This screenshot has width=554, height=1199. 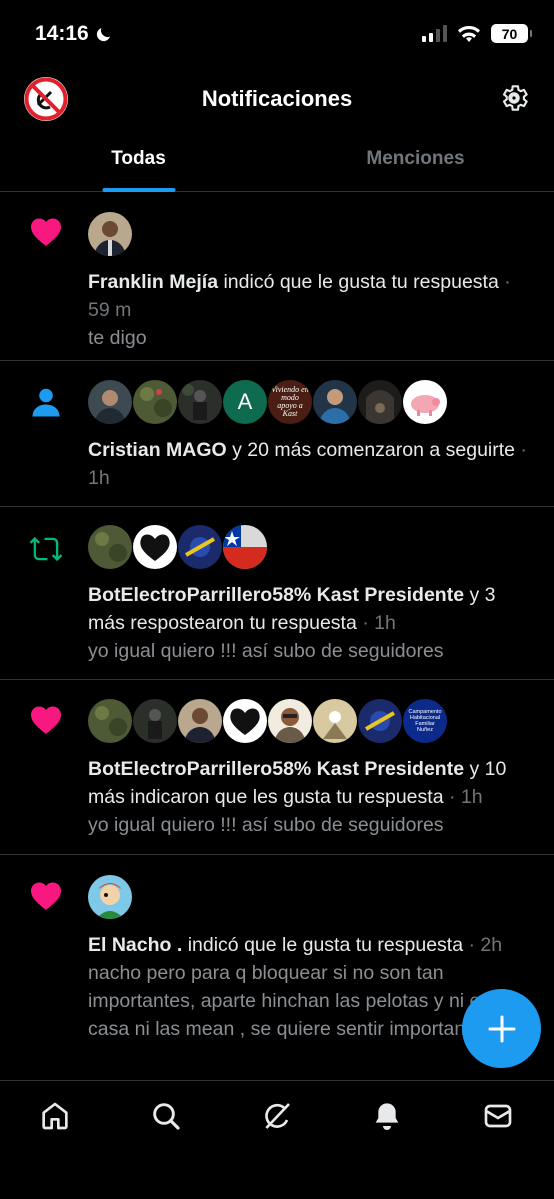 I want to click on home-icon, so click(x=55, y=1116).